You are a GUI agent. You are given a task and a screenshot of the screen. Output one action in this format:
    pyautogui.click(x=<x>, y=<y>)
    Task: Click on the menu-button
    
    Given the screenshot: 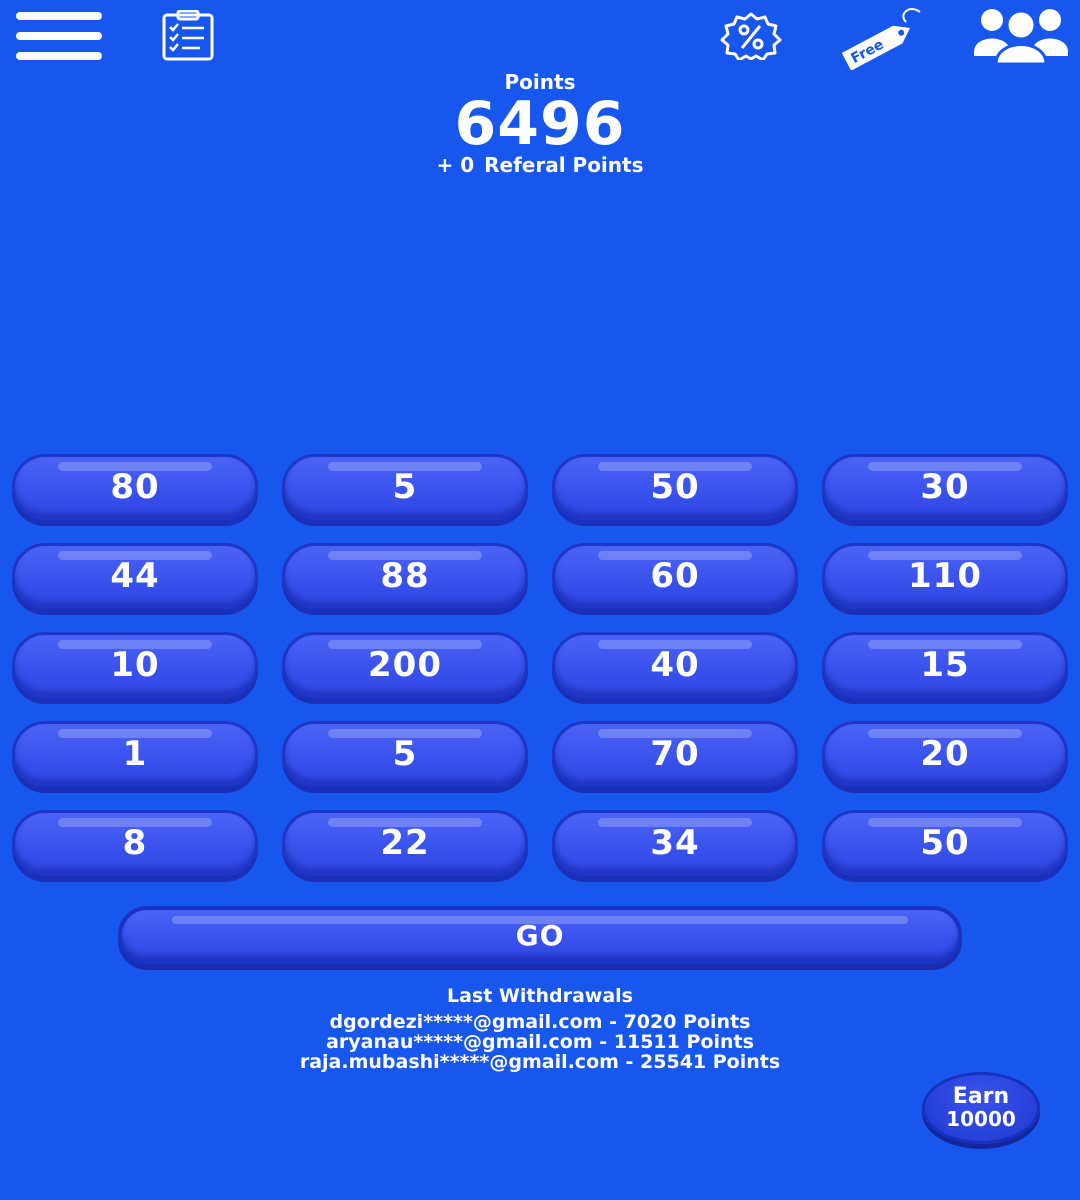 What is the action you would take?
    pyautogui.click(x=59, y=36)
    